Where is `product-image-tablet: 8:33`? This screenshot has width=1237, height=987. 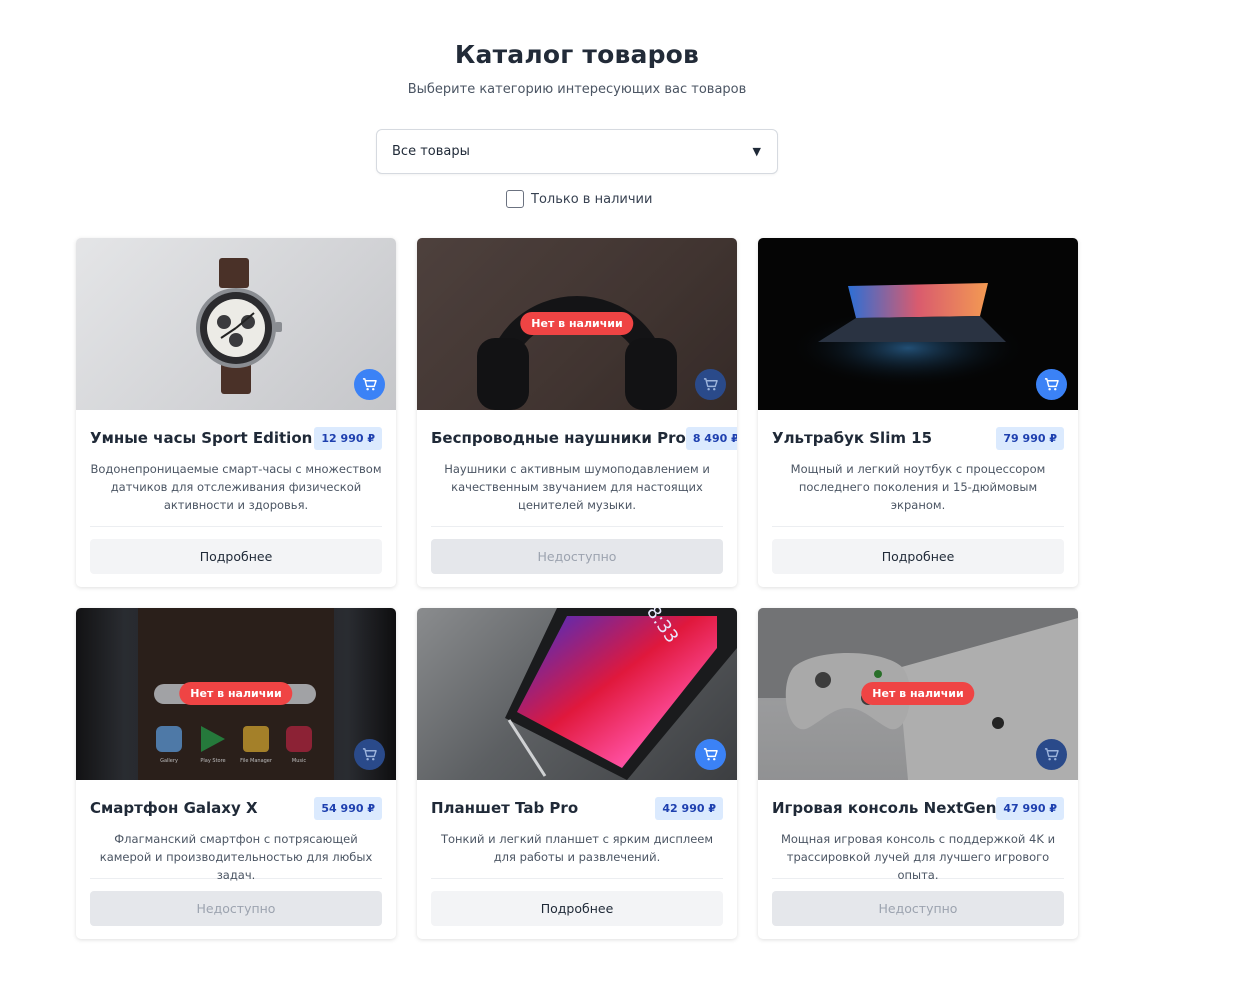 product-image-tablet: 8:33 is located at coordinates (577, 694).